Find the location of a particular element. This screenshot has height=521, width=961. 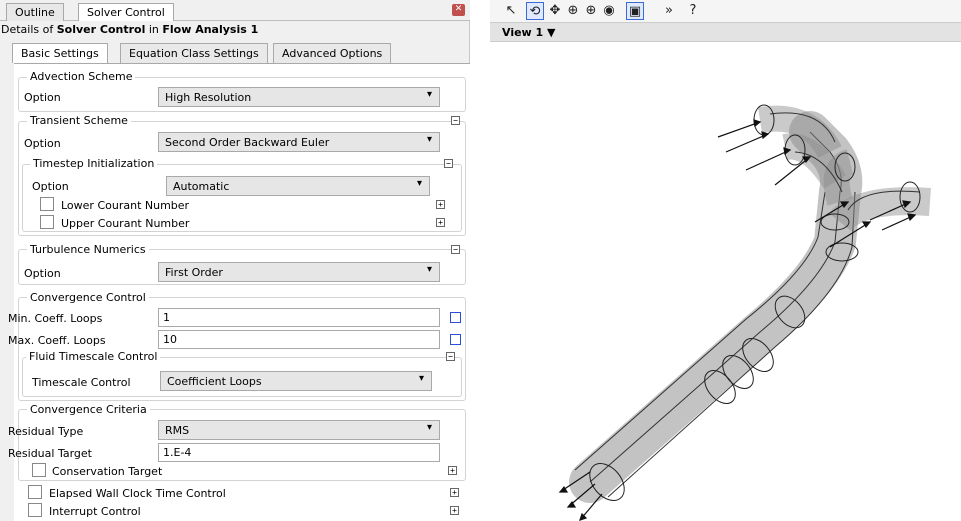

transient-option-value: Second Order Backward Euler is located at coordinates (247, 142).